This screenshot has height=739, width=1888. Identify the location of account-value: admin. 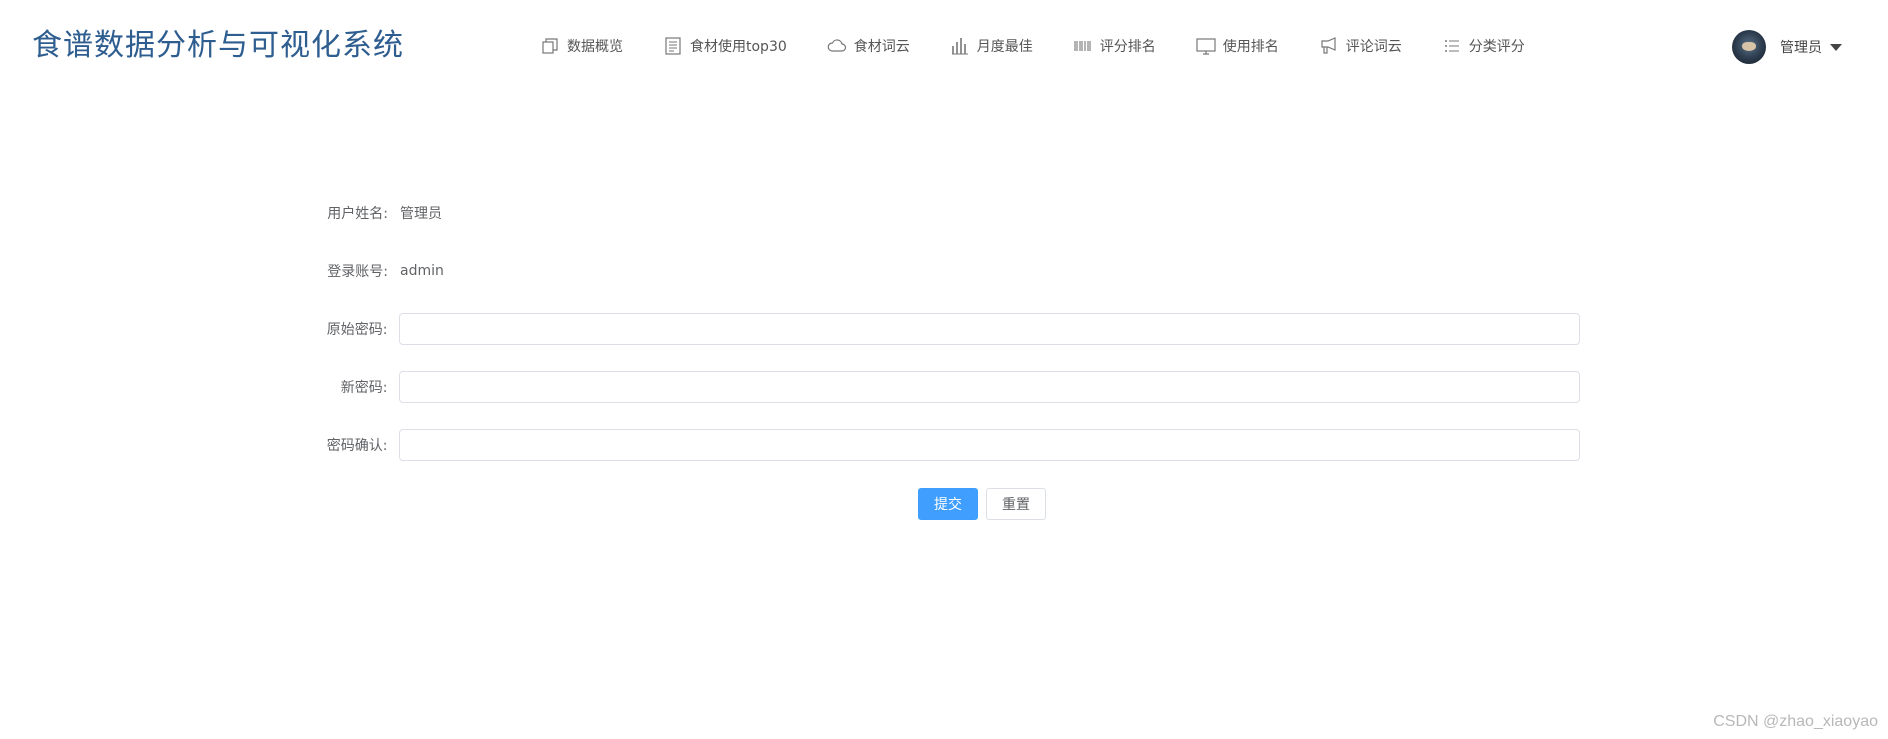
(422, 271).